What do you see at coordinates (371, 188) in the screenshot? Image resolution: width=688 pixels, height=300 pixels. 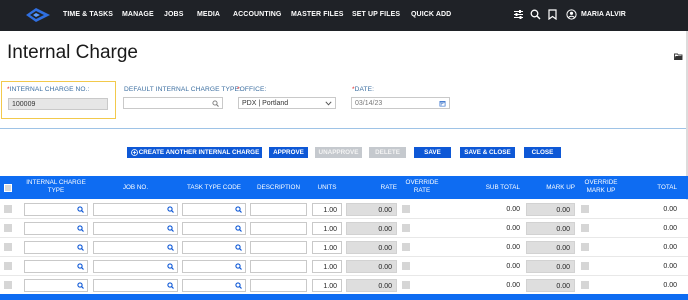 I see `col-header-rate: RATE` at bounding box center [371, 188].